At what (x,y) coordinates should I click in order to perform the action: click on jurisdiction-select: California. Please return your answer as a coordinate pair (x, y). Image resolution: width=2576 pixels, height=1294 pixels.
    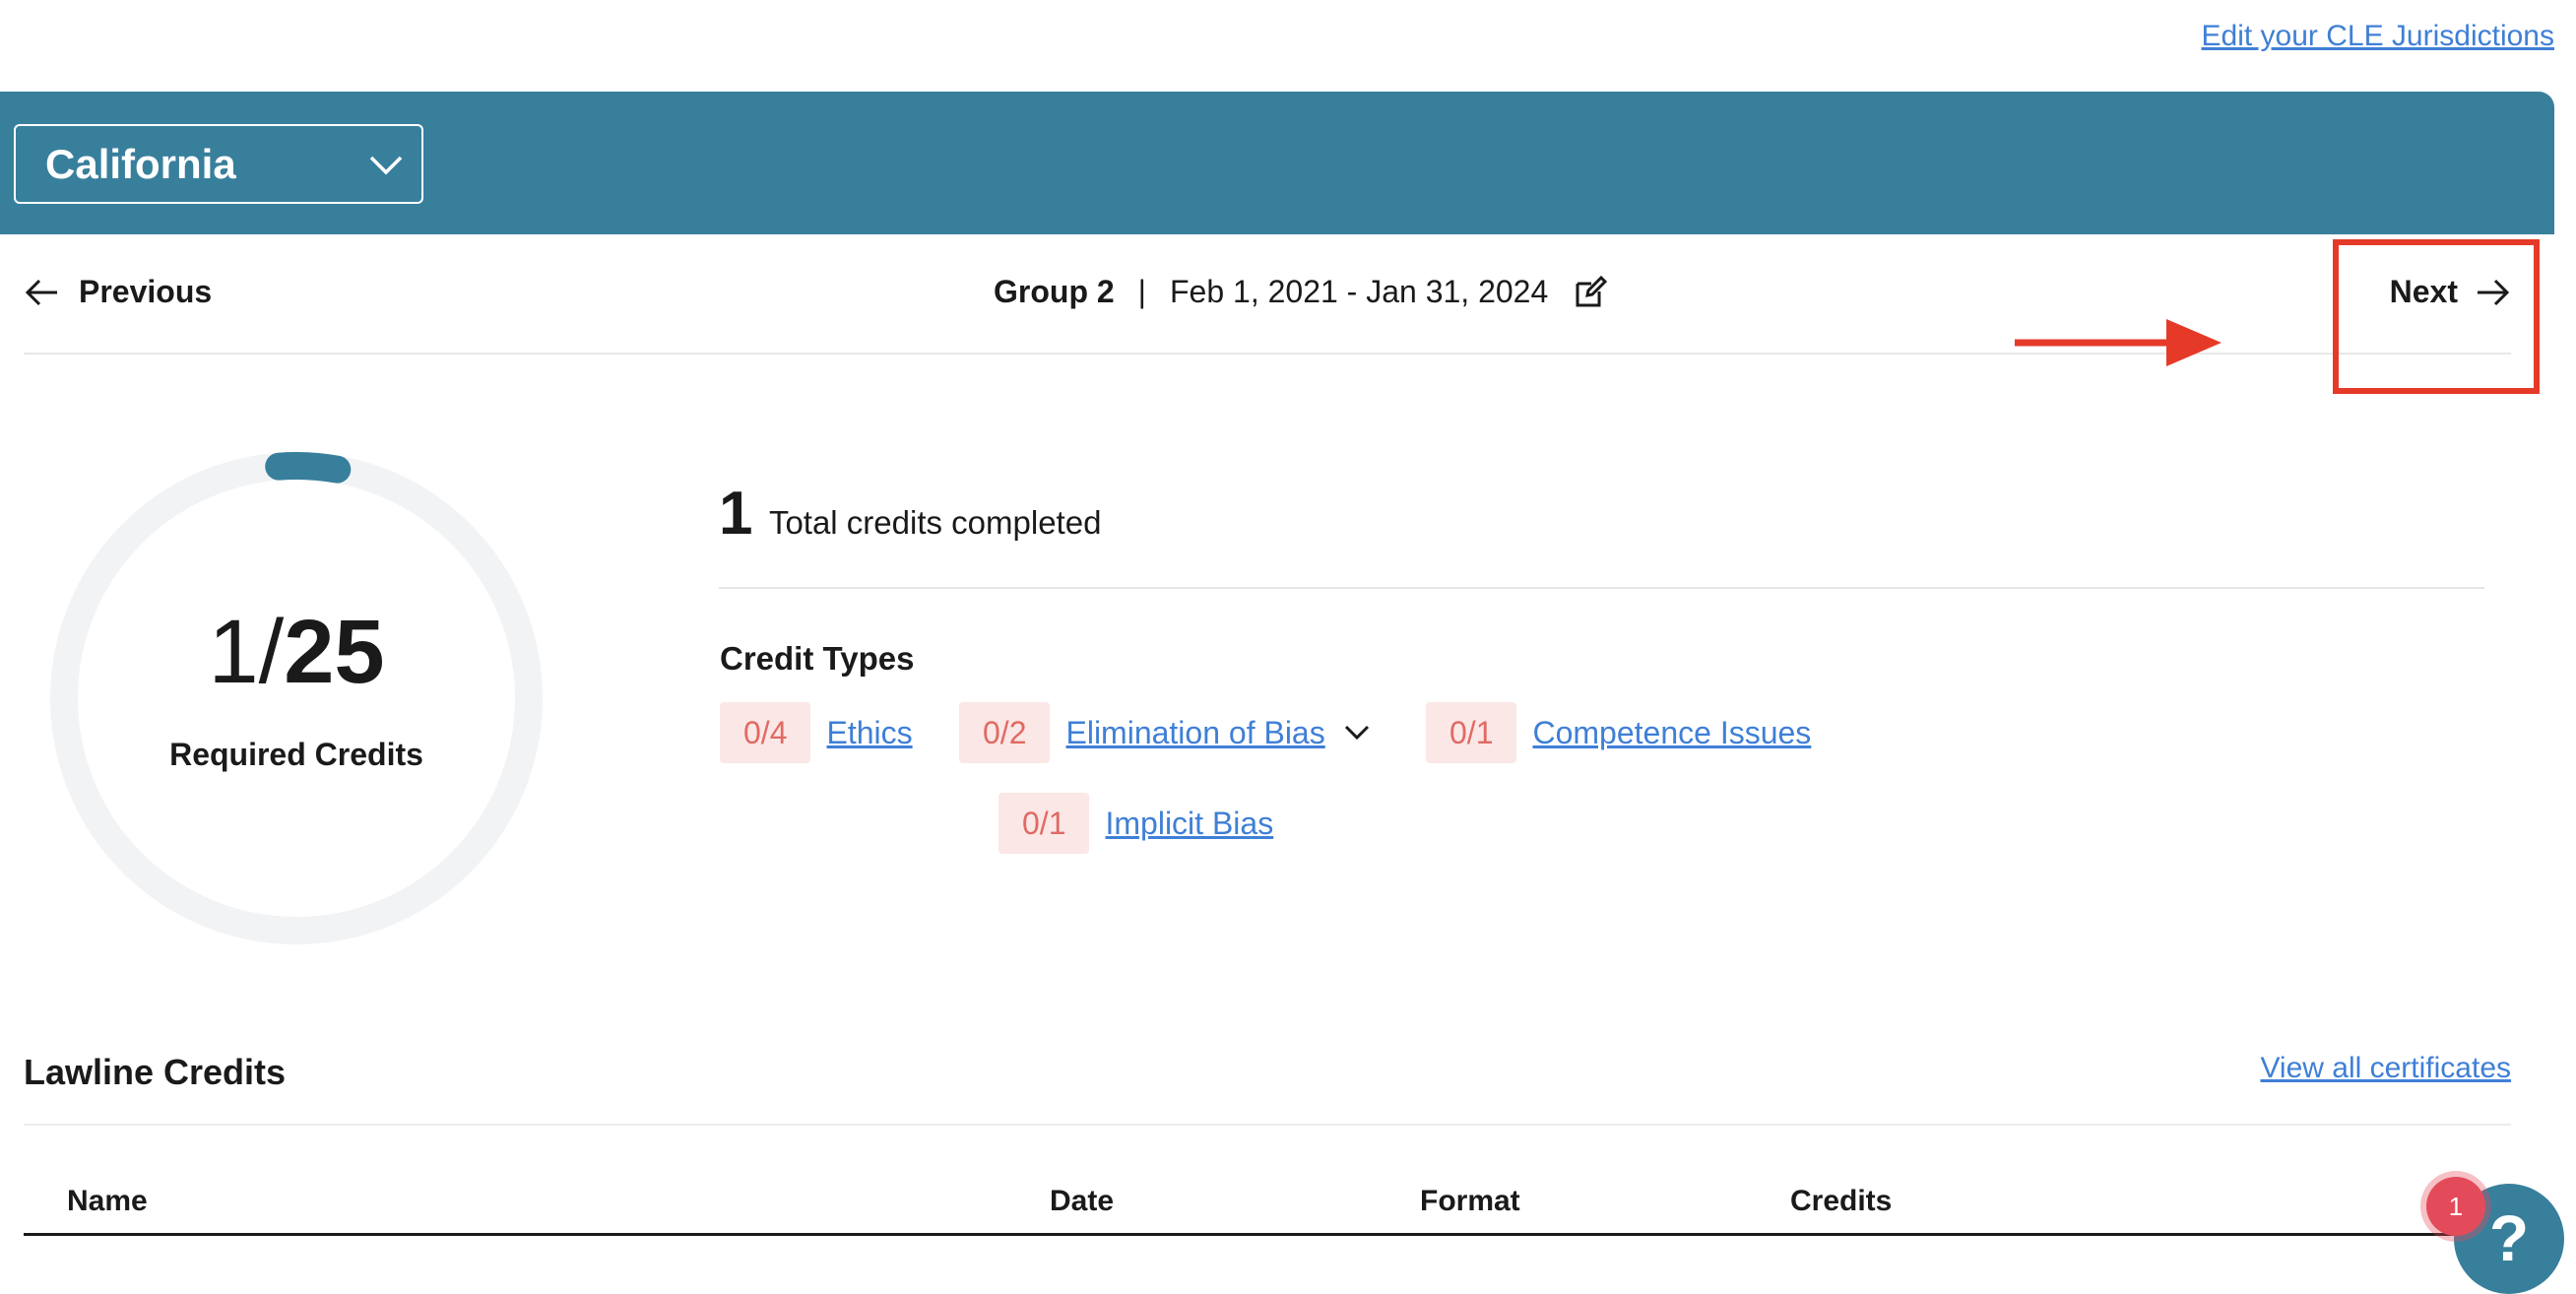
    Looking at the image, I should click on (218, 164).